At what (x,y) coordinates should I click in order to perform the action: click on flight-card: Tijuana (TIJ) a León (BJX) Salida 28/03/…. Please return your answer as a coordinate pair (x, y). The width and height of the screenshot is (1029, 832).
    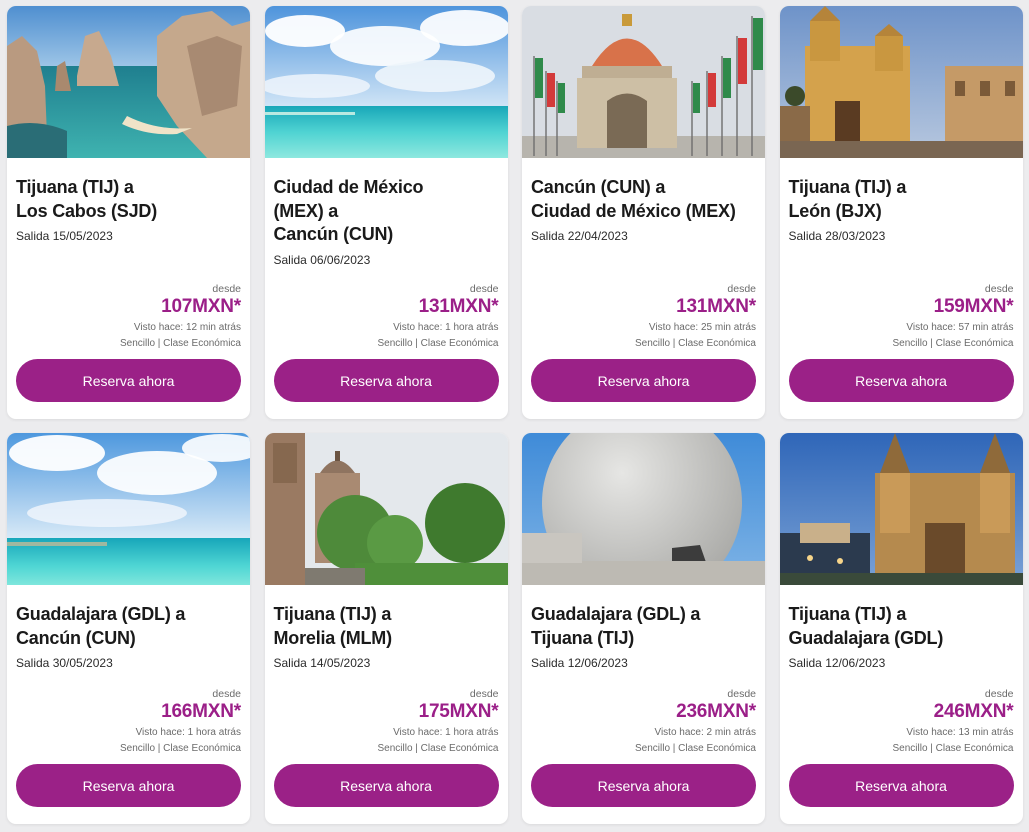
    Looking at the image, I should click on (901, 212).